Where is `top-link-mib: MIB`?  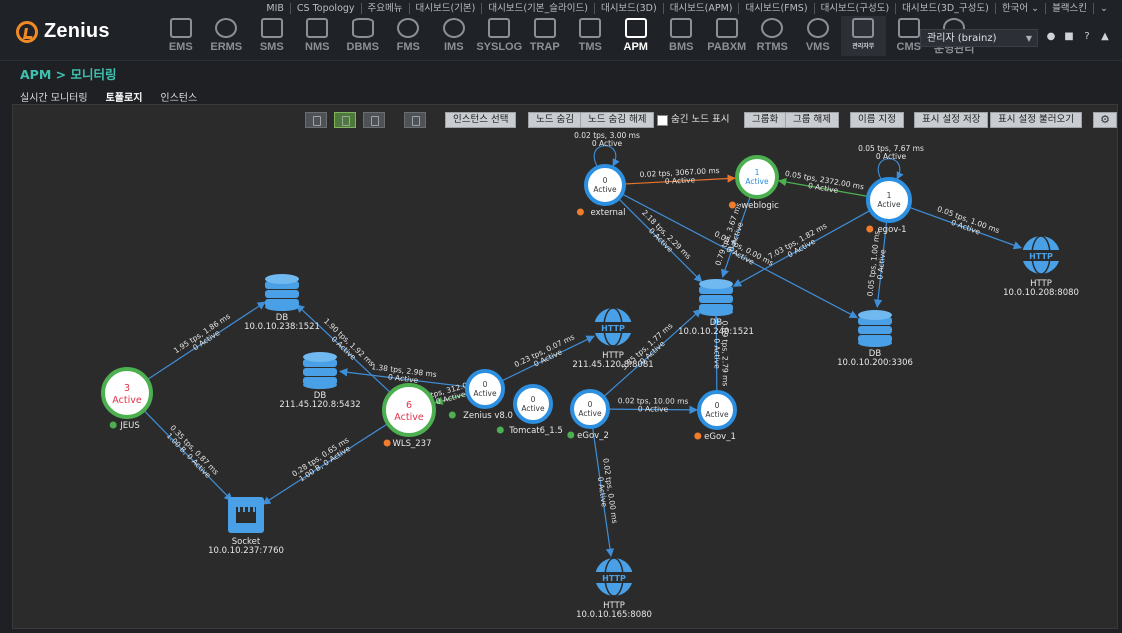
top-link-mib: MIB is located at coordinates (275, 8).